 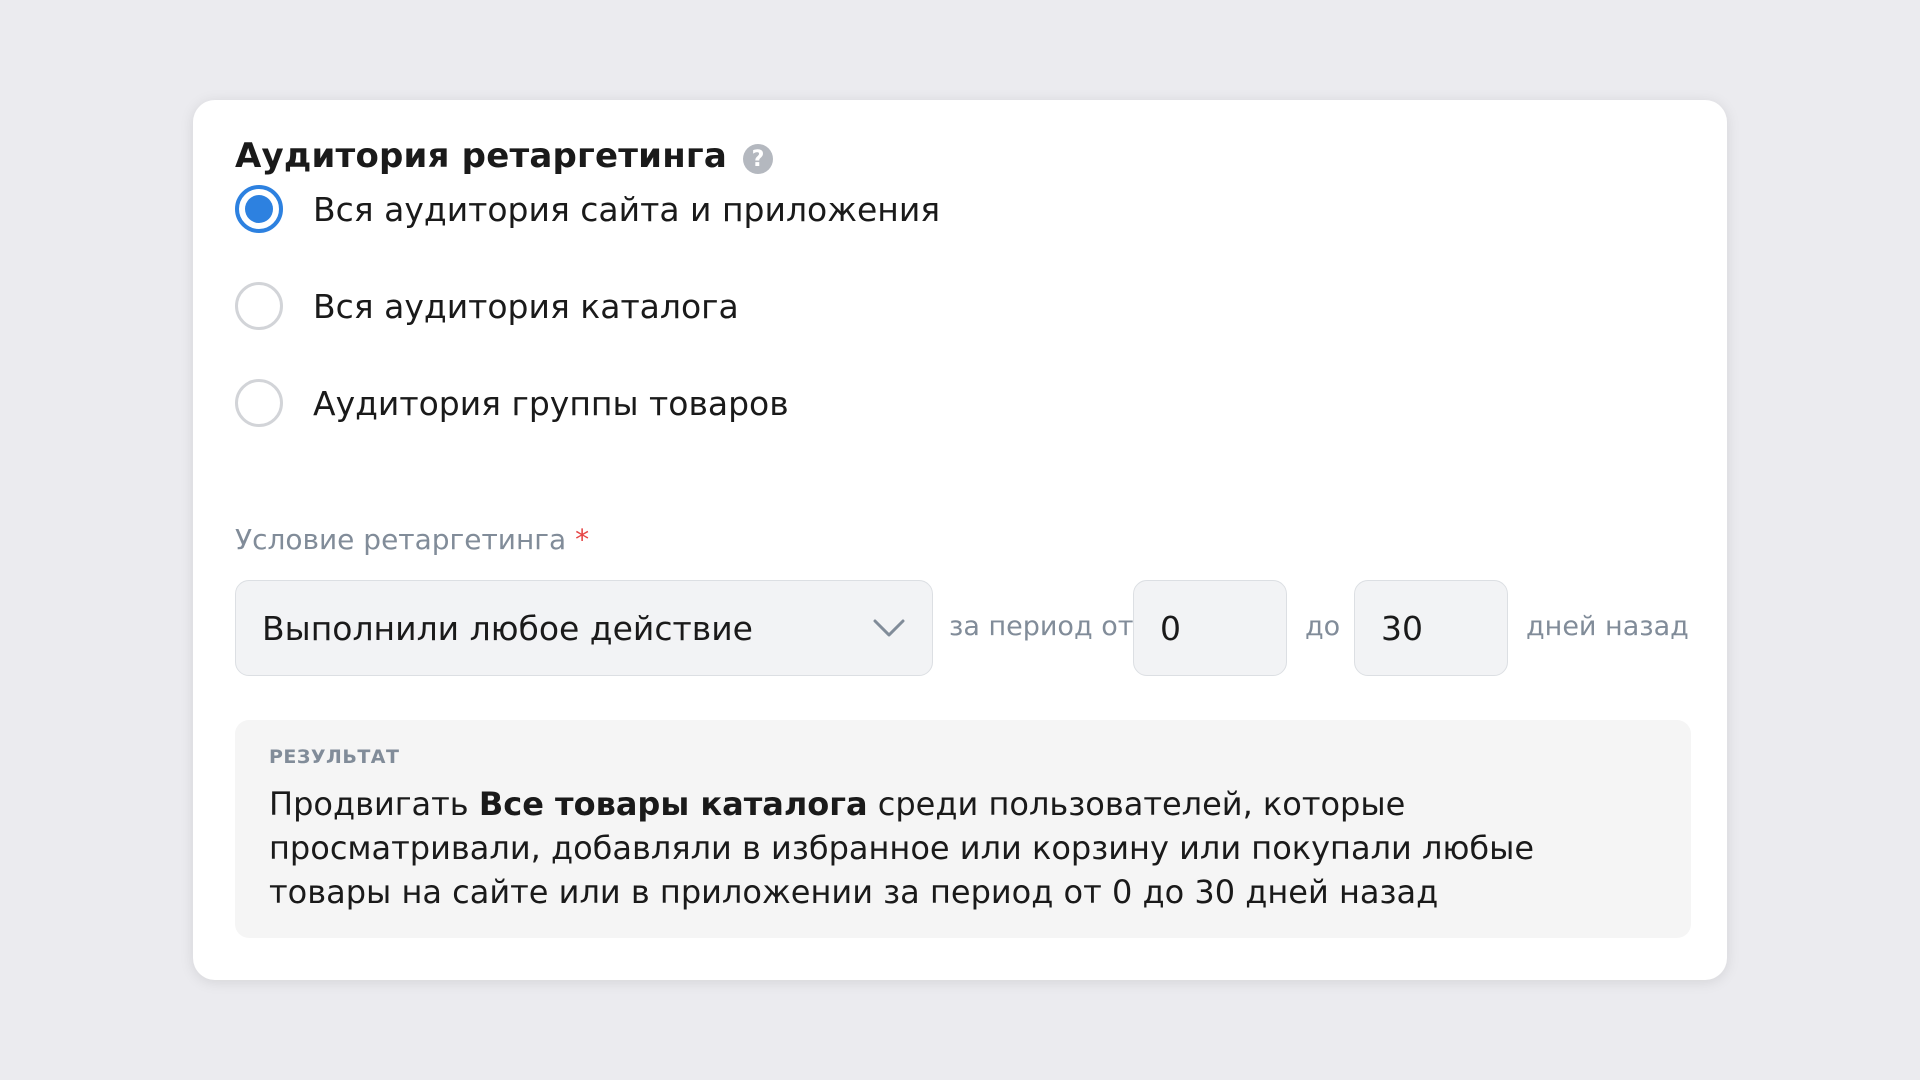 I want to click on chevron-down-icon, so click(x=889, y=628).